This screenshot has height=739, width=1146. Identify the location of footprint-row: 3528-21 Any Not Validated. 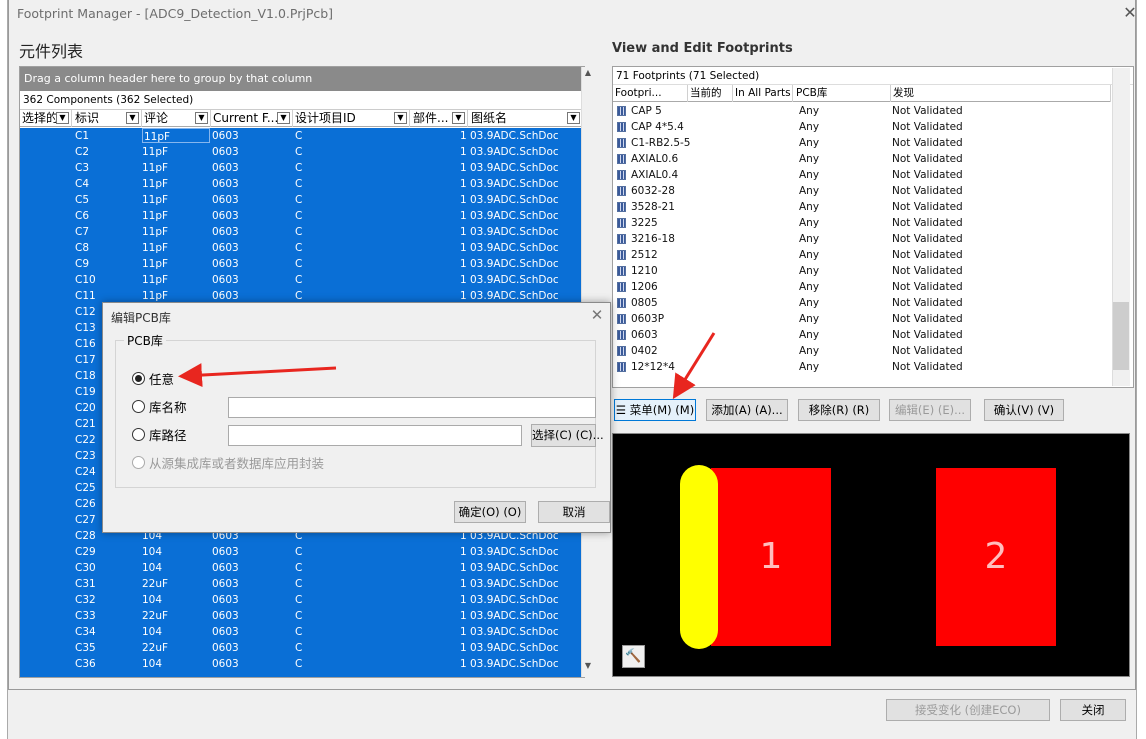
(862, 207).